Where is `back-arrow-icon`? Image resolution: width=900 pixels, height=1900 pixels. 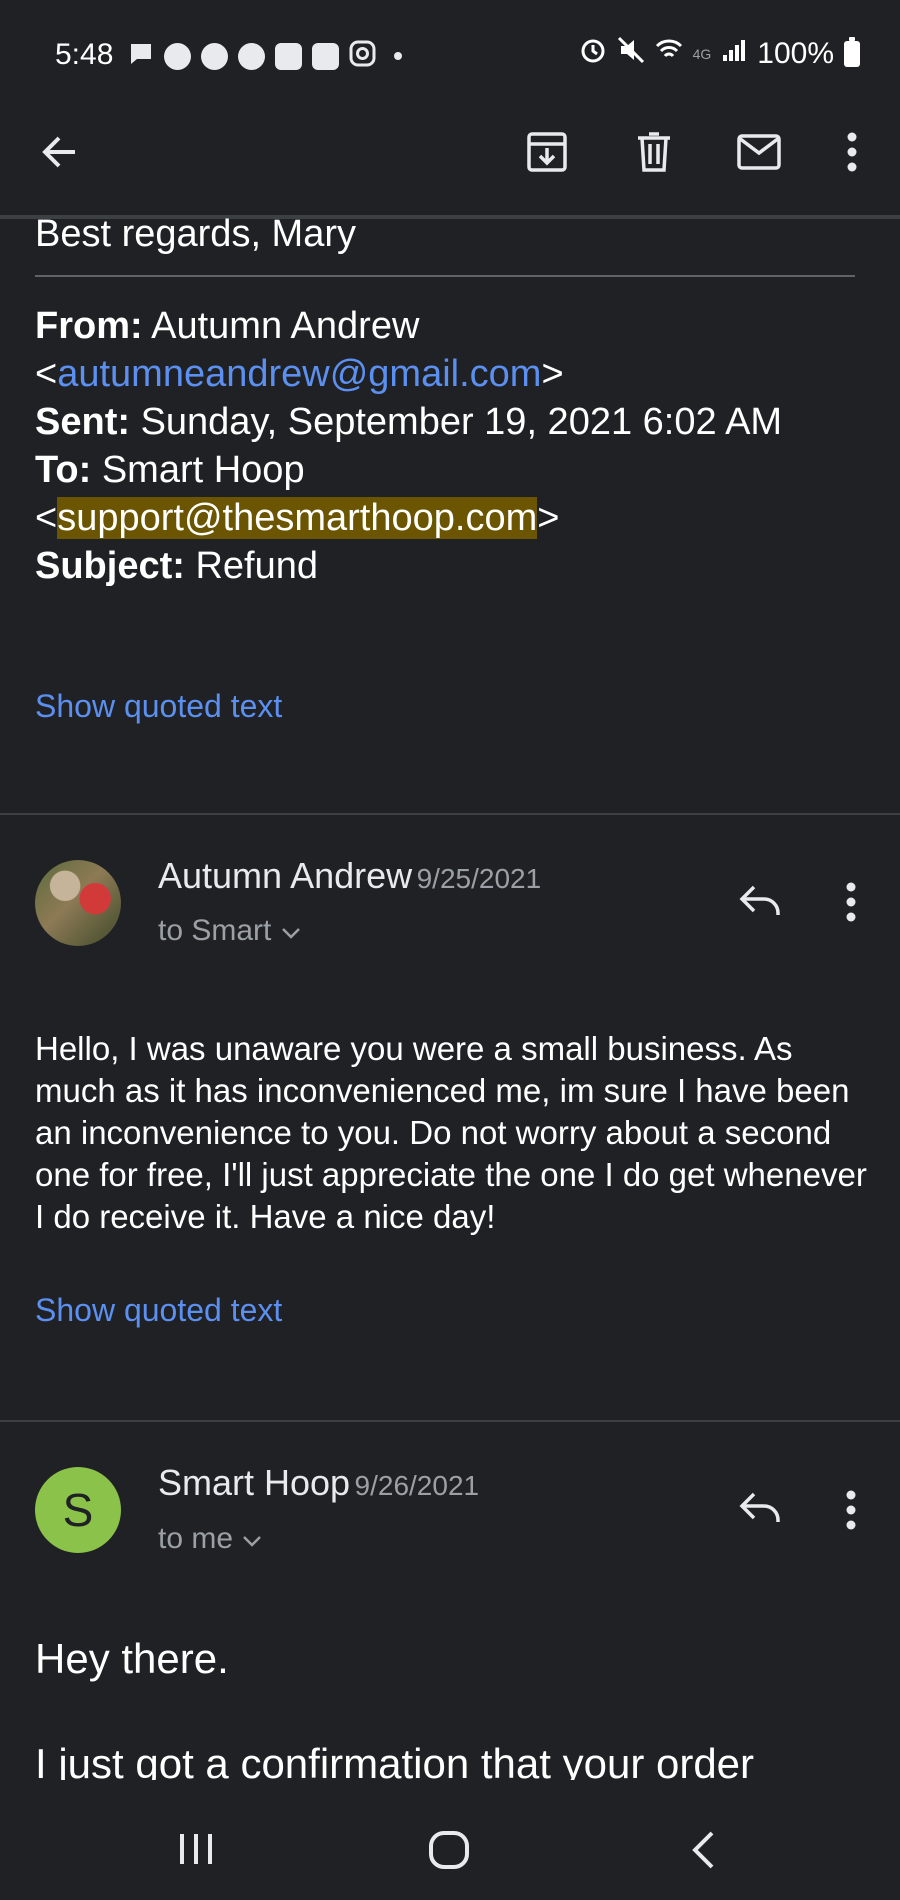
back-arrow-icon is located at coordinates (59, 152).